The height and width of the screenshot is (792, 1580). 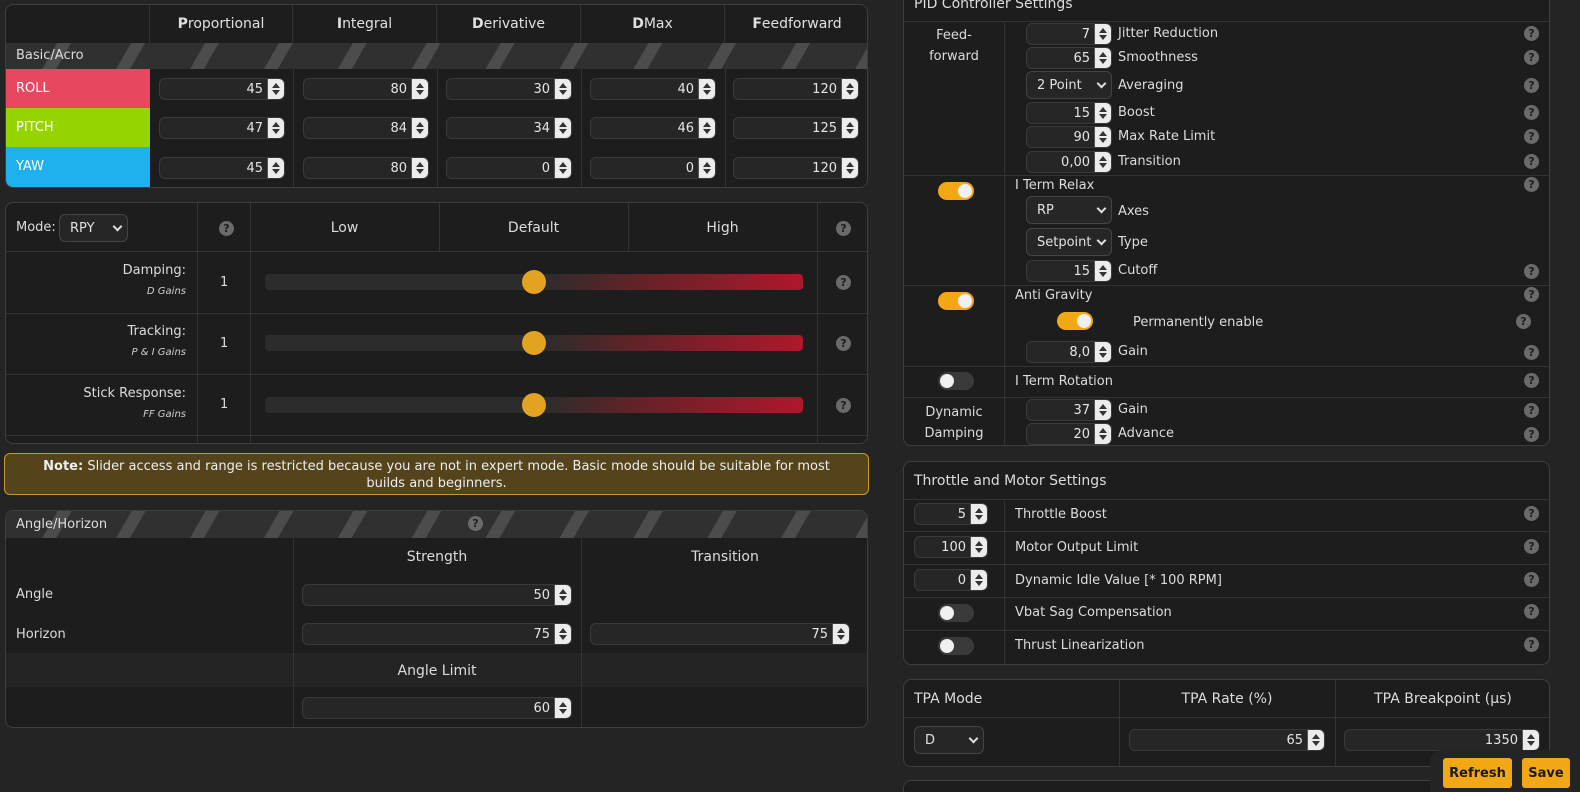 I want to click on pitch-d-input: 34, so click(x=509, y=128).